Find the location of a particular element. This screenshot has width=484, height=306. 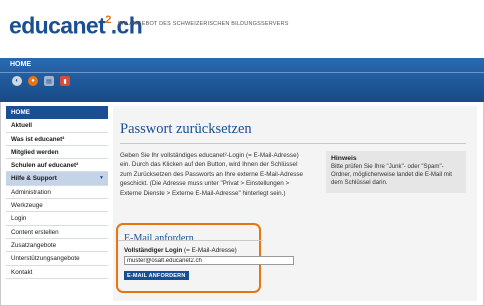

sidebar-item-content-erstellen: Content erstellen is located at coordinates (57, 232).